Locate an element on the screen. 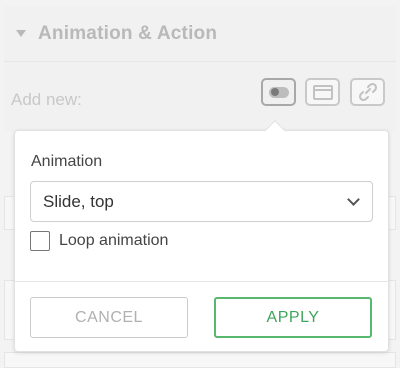 The height and width of the screenshot is (368, 400). add-animation-button is located at coordinates (278, 92).